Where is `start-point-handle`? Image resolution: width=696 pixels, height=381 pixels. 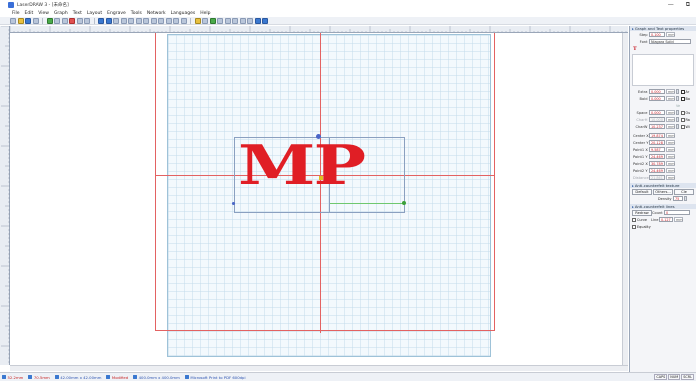
start-point-handle is located at coordinates (233, 203).